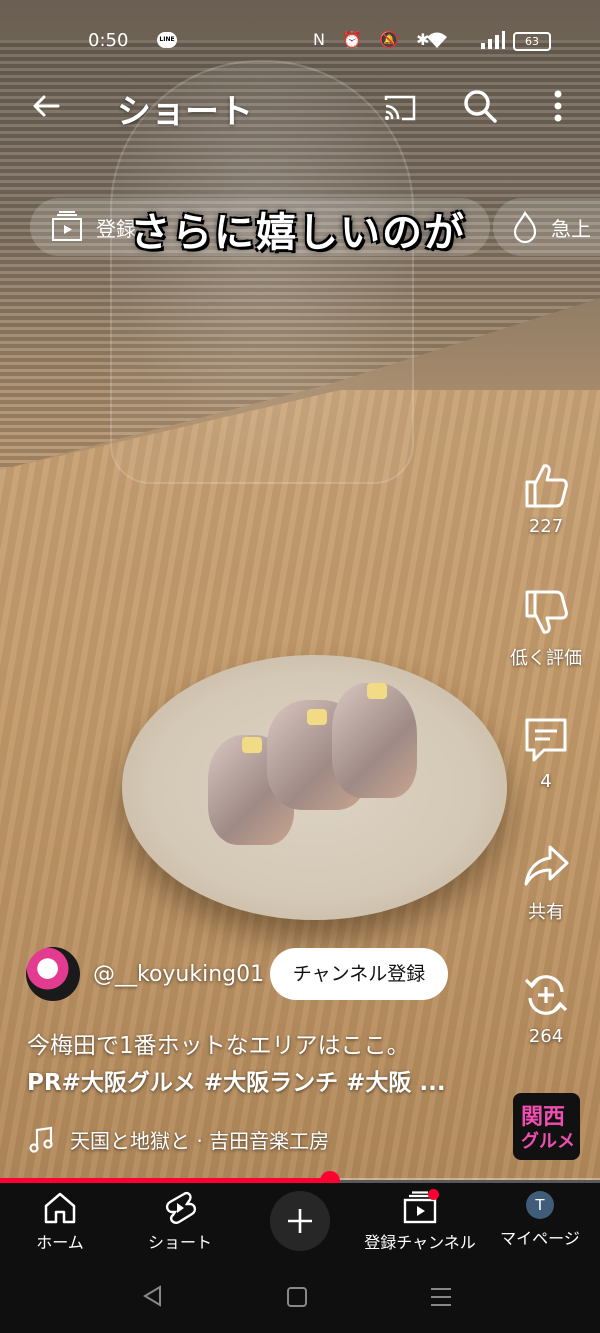  I want to click on like-button: 227, so click(546, 498).